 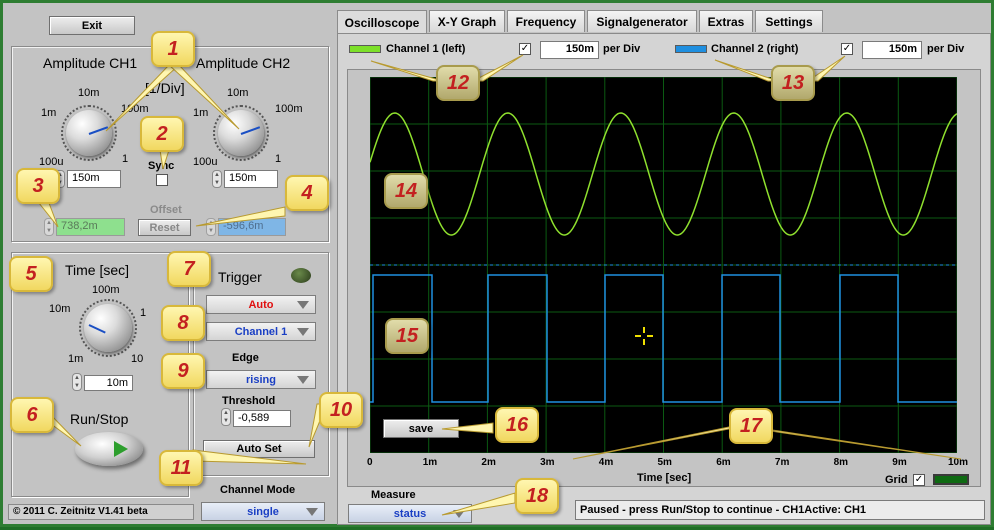 I want to click on callout-13: 13, so click(x=793, y=83).